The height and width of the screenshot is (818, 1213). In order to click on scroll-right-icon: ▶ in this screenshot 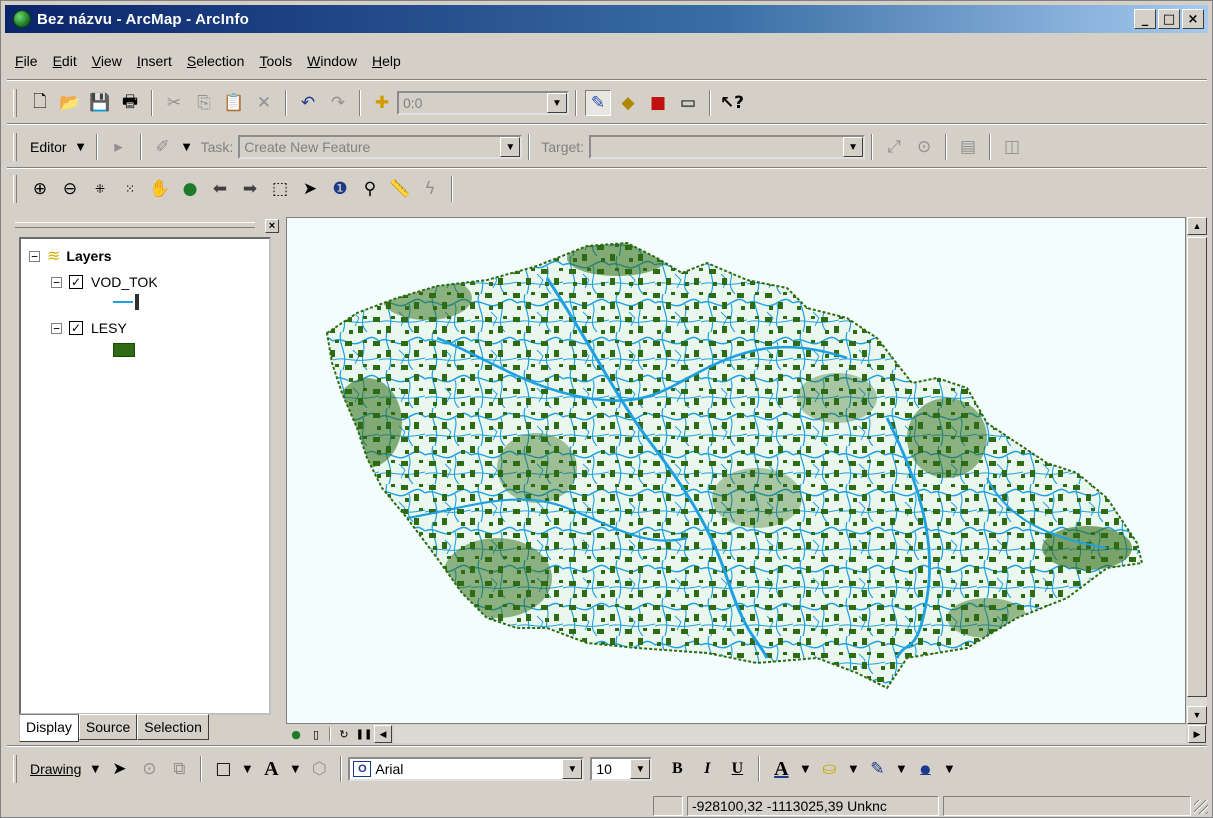, I will do `click(1197, 734)`.